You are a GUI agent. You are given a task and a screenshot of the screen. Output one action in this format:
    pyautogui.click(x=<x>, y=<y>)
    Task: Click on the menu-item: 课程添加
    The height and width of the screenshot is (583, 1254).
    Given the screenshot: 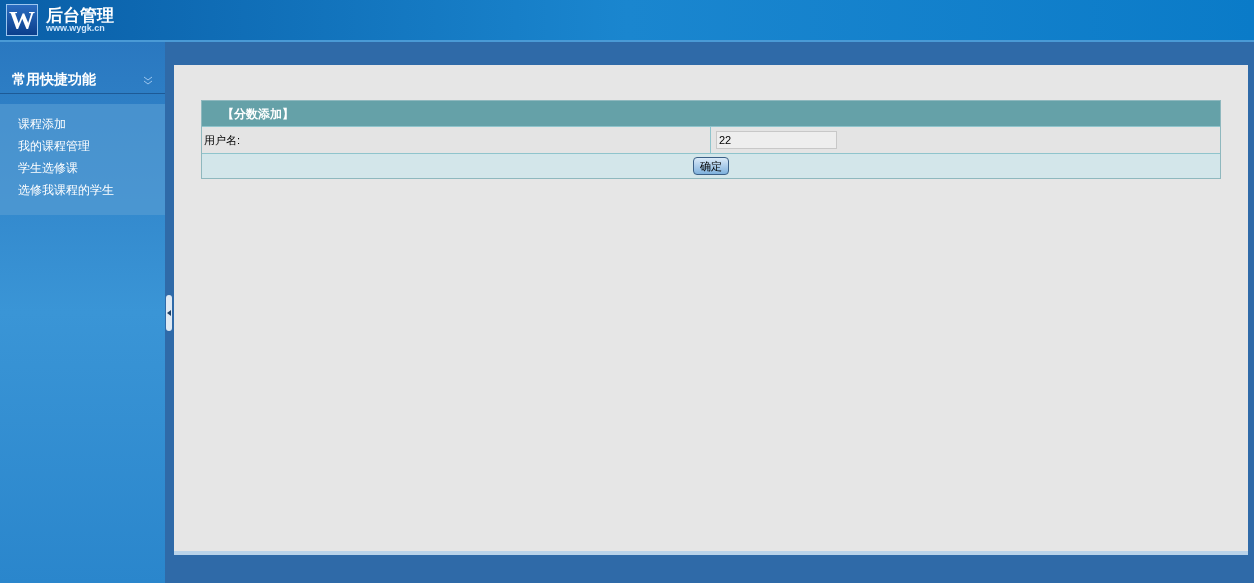 What is the action you would take?
    pyautogui.click(x=82, y=124)
    